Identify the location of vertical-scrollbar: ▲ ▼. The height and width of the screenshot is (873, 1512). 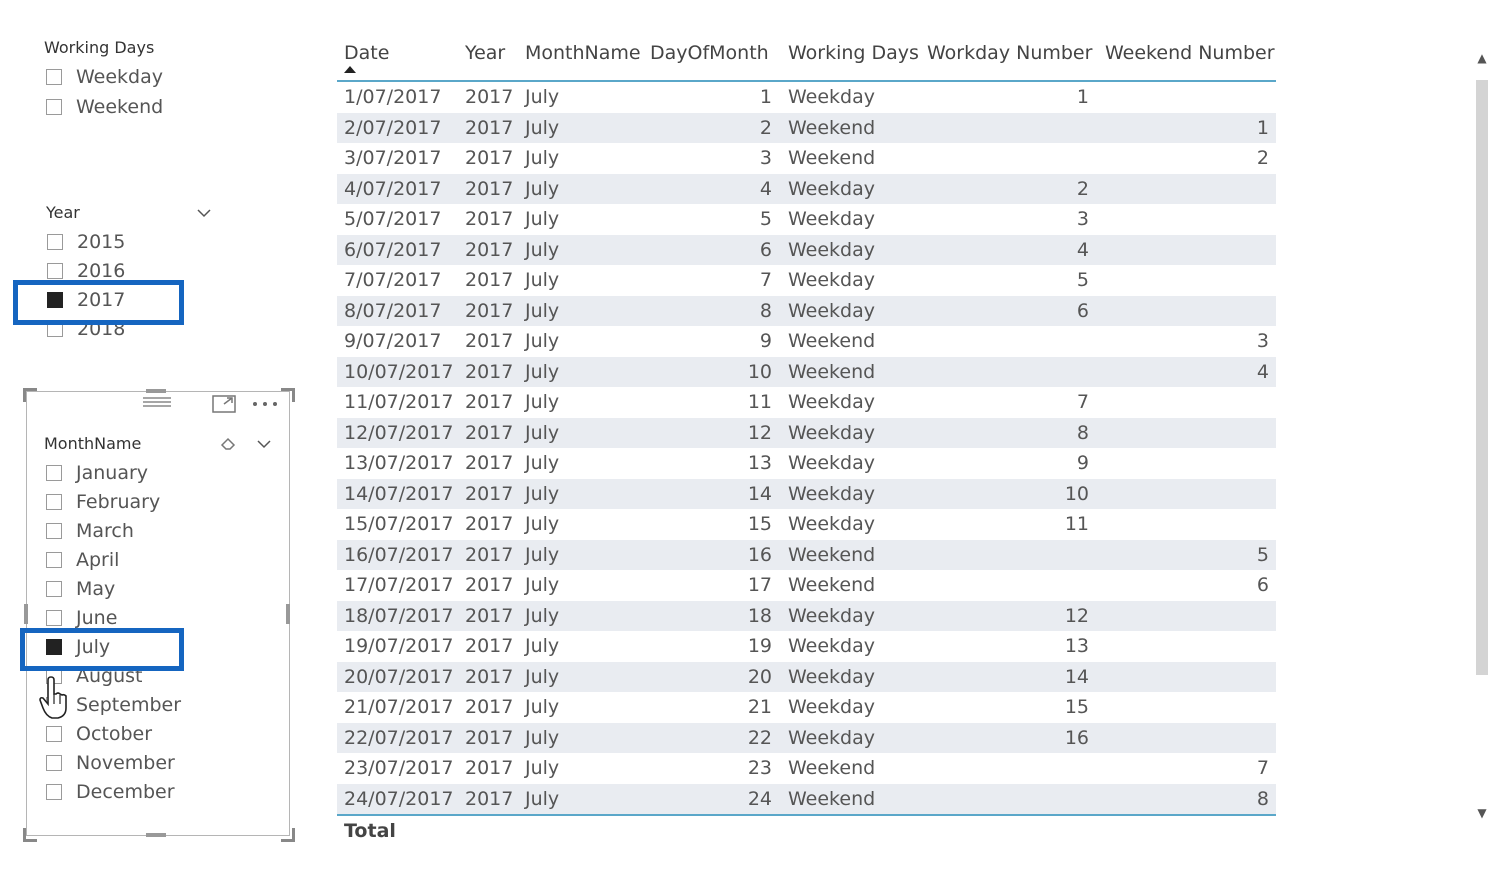
(1482, 437).